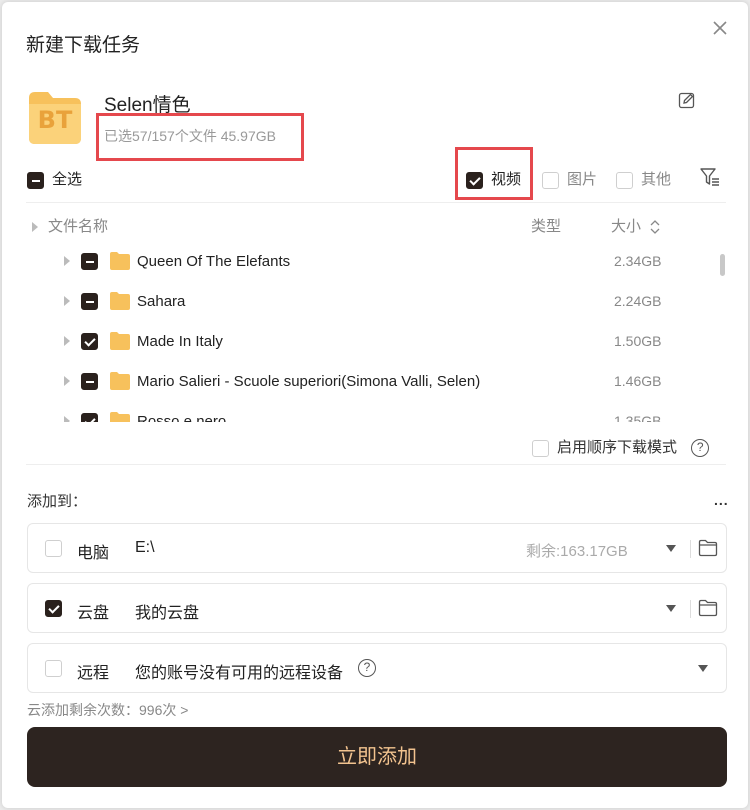 The height and width of the screenshot is (810, 750). What do you see at coordinates (655, 227) in the screenshot?
I see `sort-icon` at bounding box center [655, 227].